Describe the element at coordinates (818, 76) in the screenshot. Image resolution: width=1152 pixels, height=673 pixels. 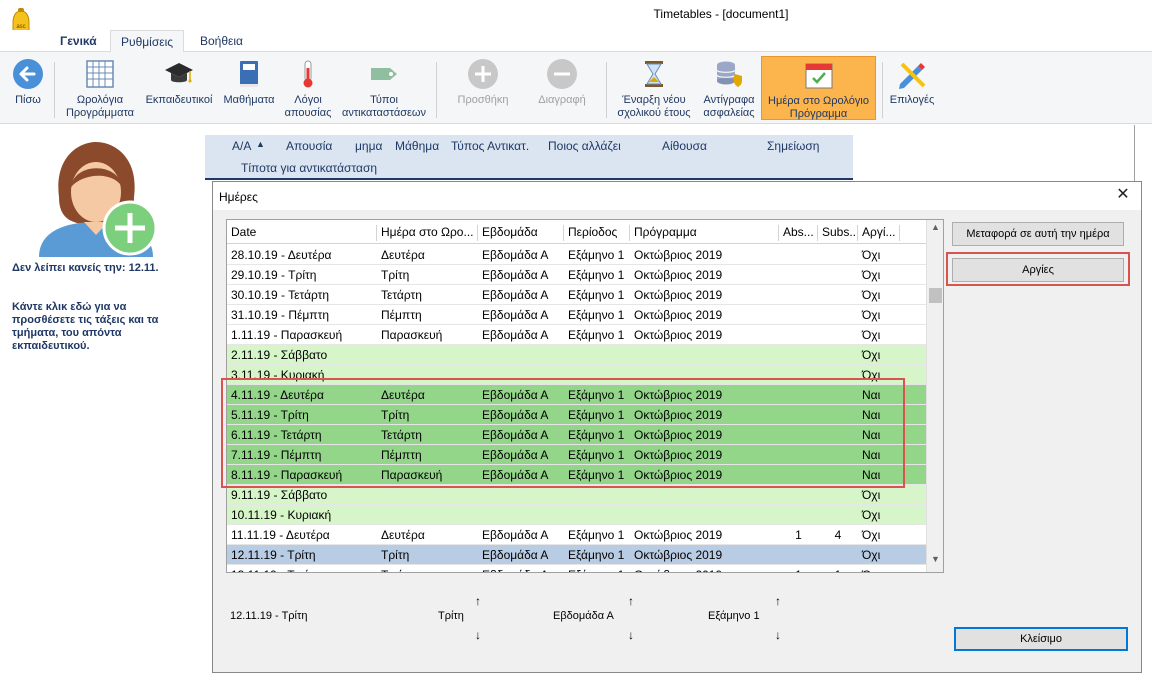
I see `calendar-check-icon` at that location.